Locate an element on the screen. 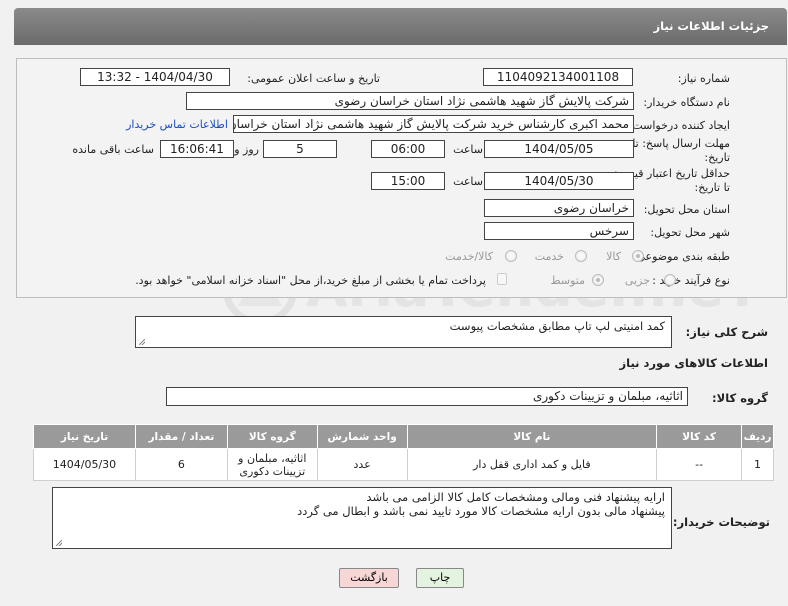  reply-deadline-label-line1: مهلت ارسال پاسخ: تا is located at coordinates (681, 143).